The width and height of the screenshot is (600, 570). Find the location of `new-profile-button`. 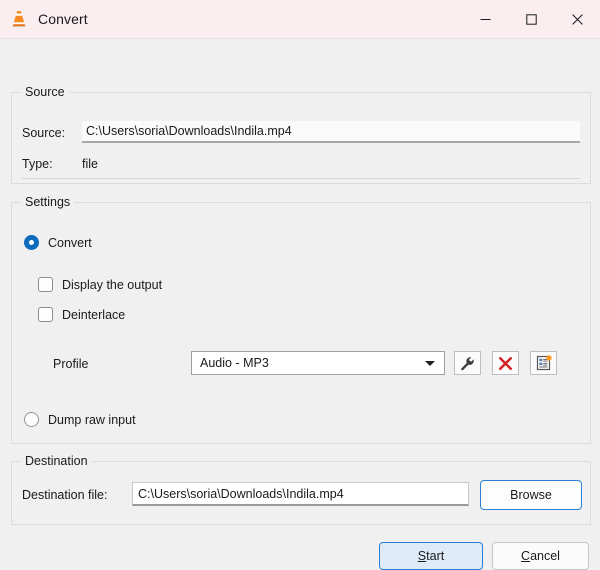

new-profile-button is located at coordinates (543, 363).